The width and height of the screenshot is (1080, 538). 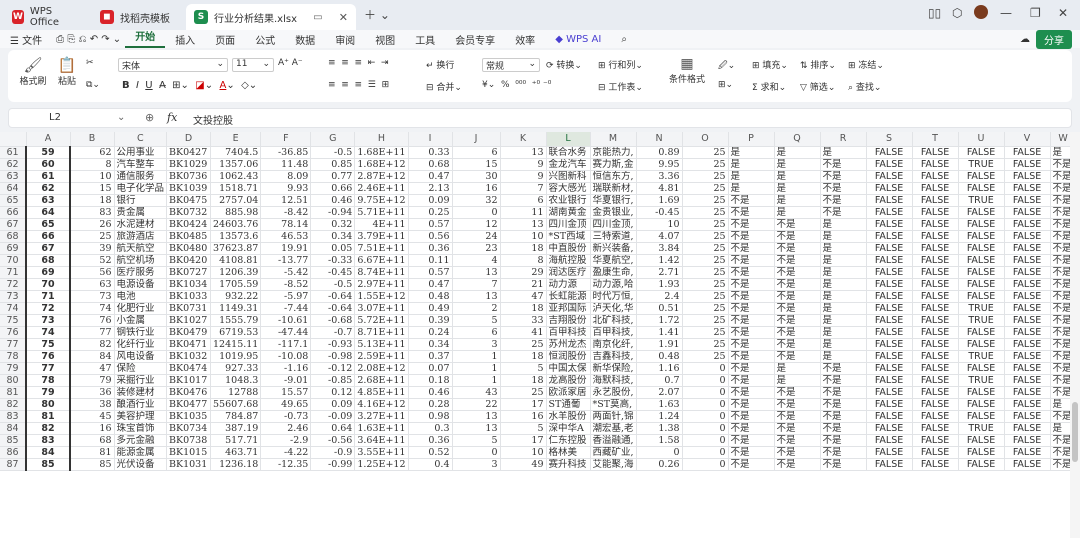 I want to click on row-header: 64, so click(x=13, y=188).